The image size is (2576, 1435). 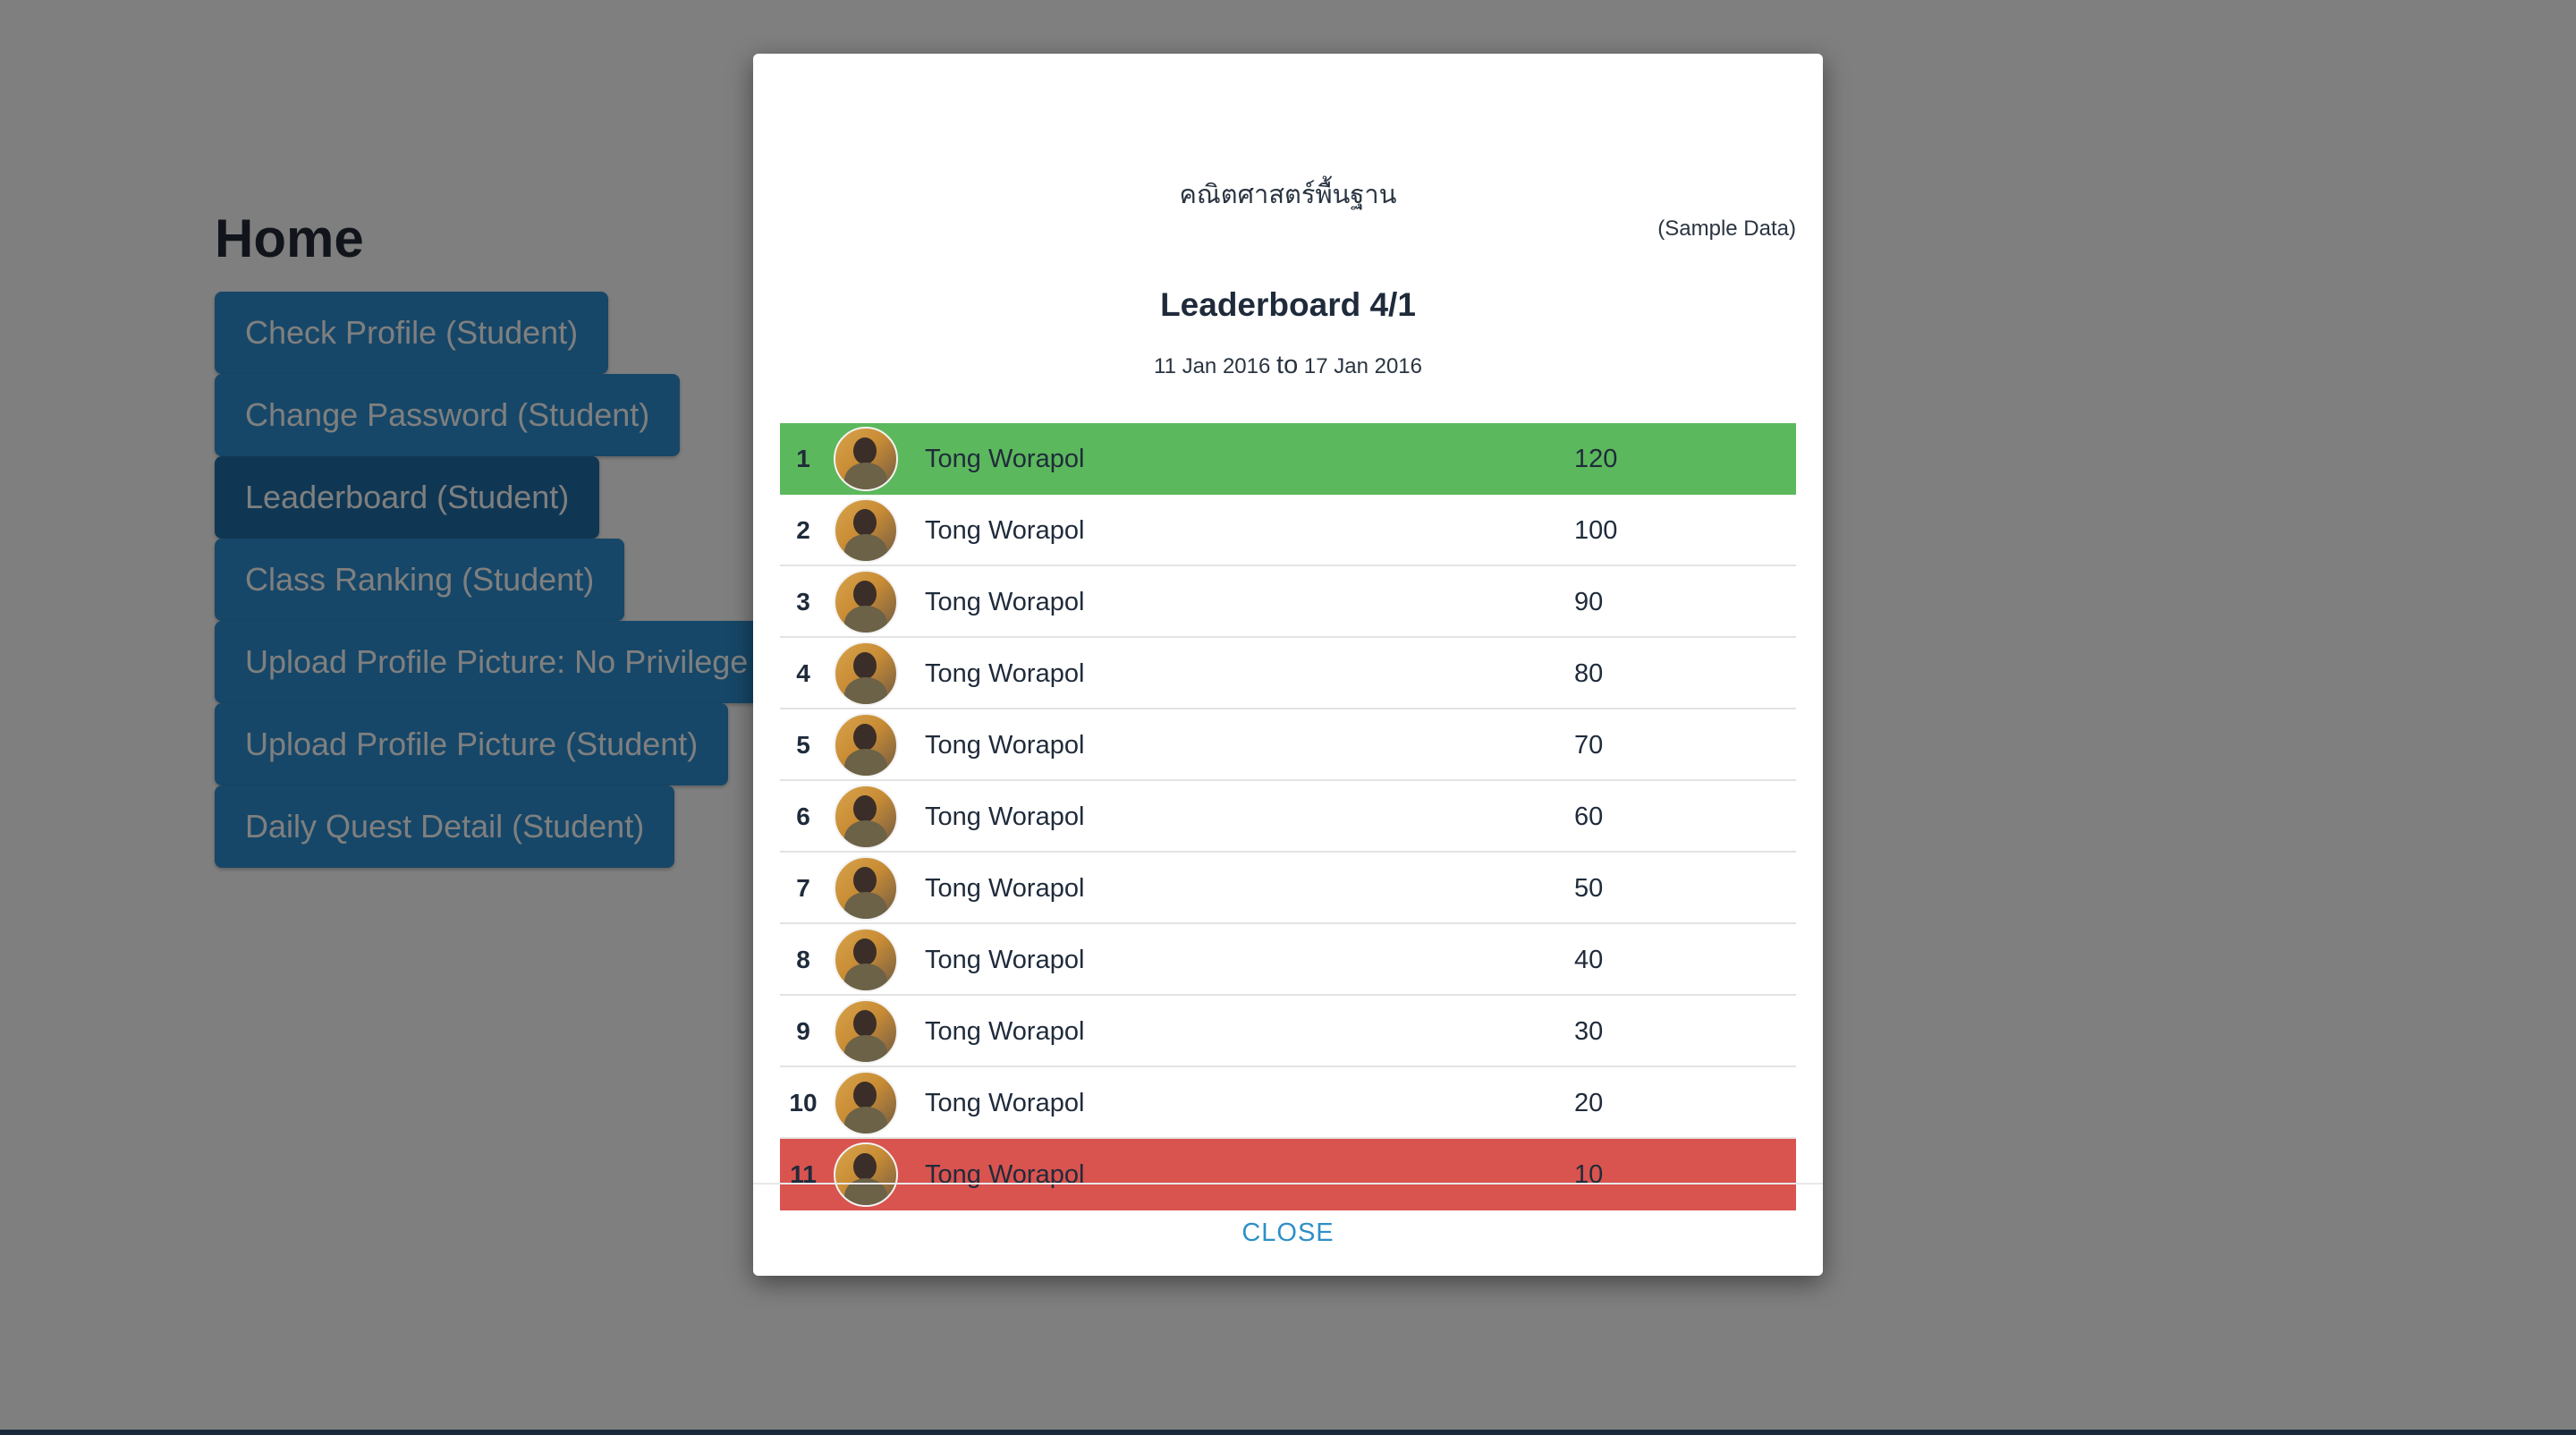 I want to click on score-cell: 20, so click(x=1589, y=1103).